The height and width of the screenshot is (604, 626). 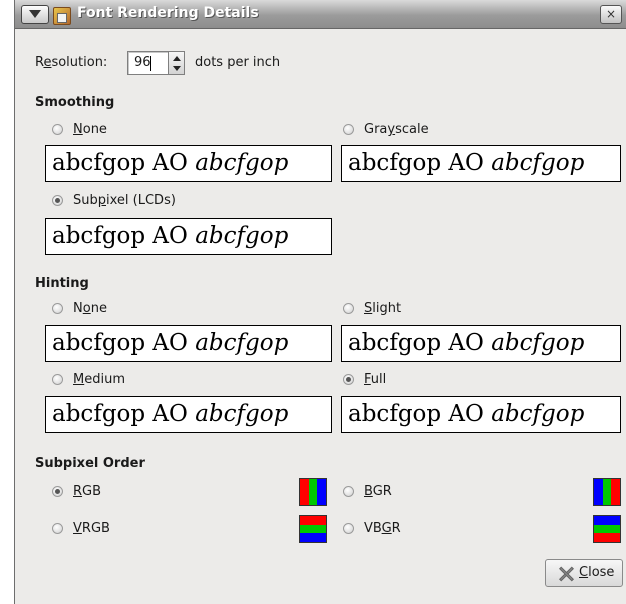 I want to click on vbgr-subpixel-icon, so click(x=607, y=529).